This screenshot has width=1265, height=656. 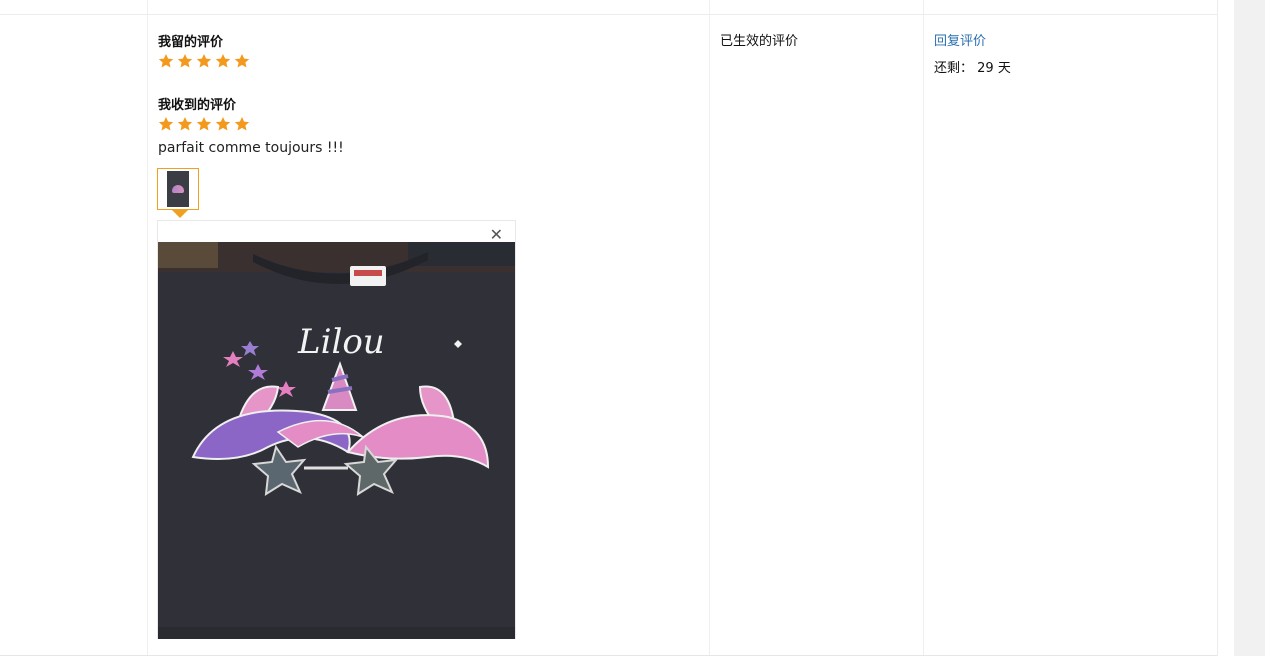 I want to click on thumbnail-image, so click(x=178, y=189).